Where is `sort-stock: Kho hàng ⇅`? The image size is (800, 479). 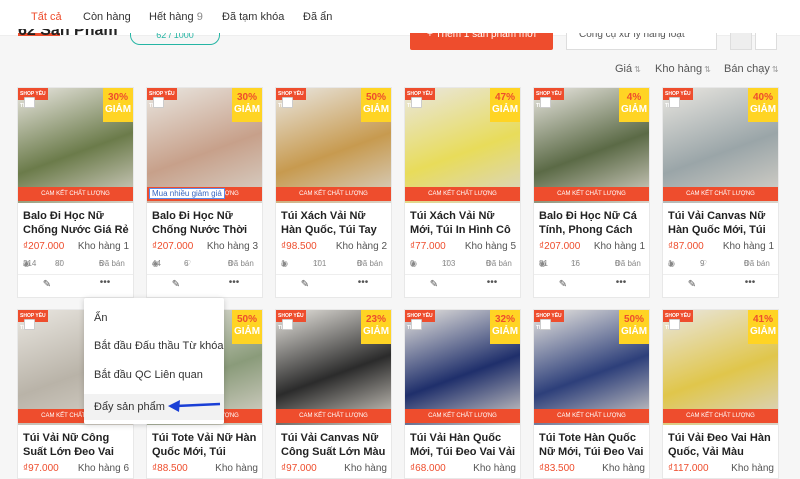
sort-stock: Kho hàng ⇅ is located at coordinates (683, 69).